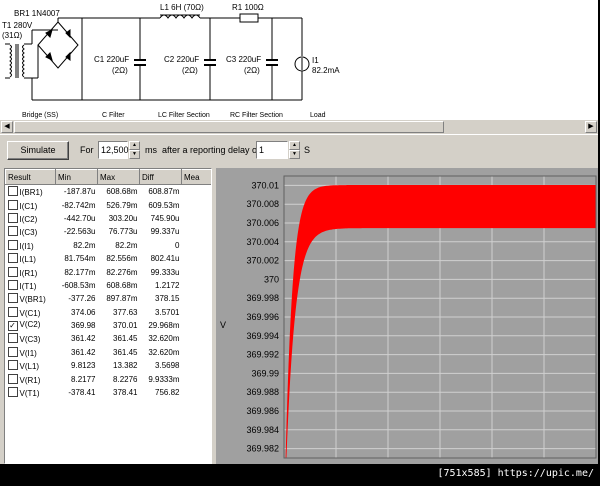  I want to click on result-name: V(L1), so click(29, 367).